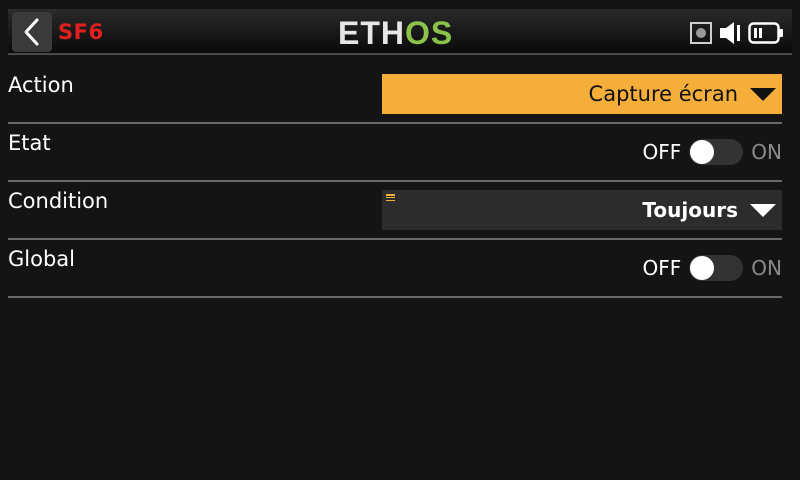 Image resolution: width=800 pixels, height=480 pixels. What do you see at coordinates (390, 197) in the screenshot?
I see `menu-flag-icon` at bounding box center [390, 197].